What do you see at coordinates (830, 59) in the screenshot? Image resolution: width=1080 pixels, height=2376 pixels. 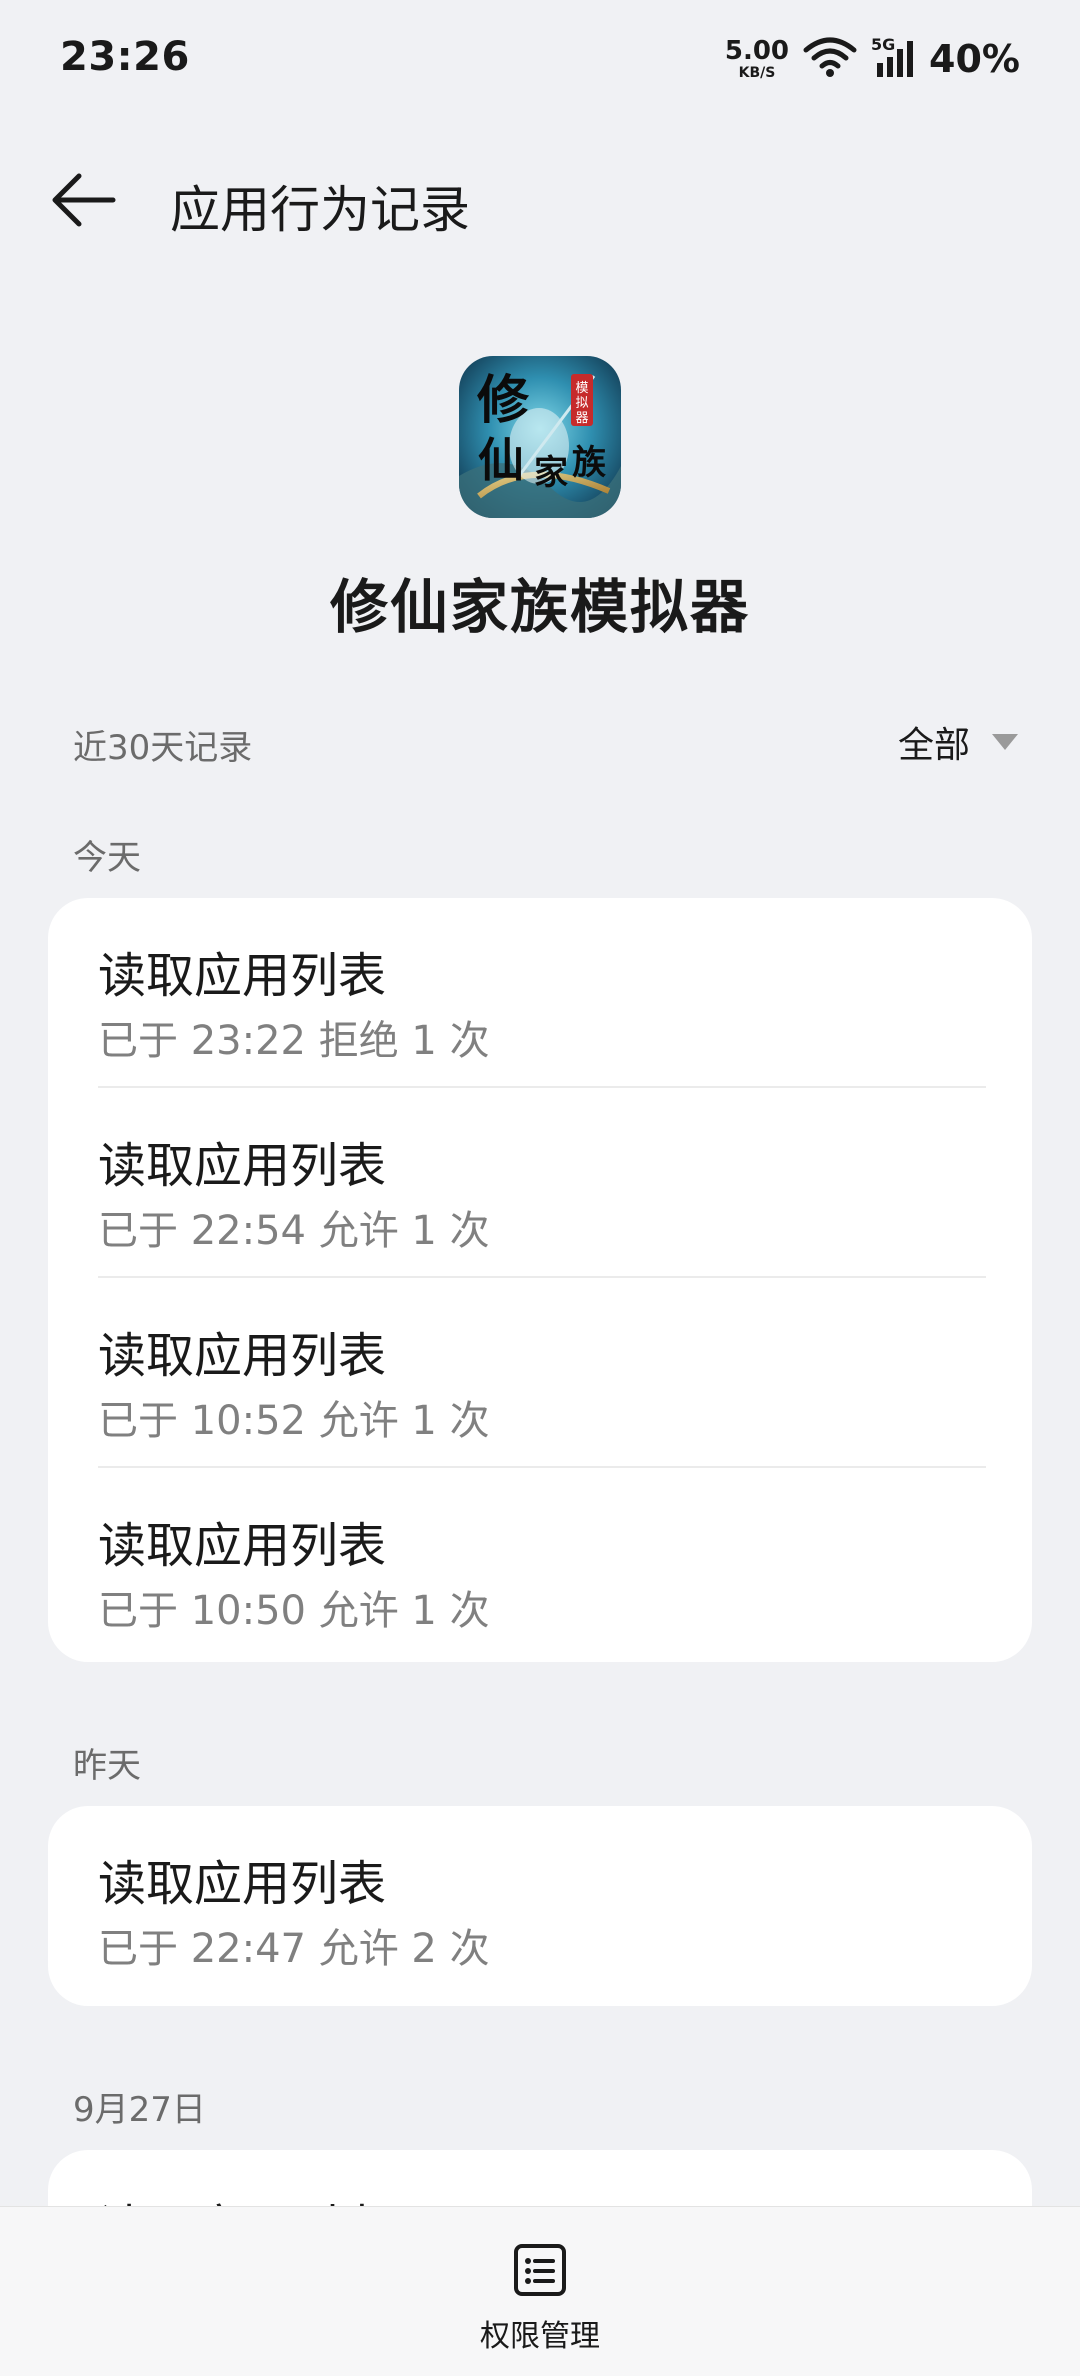 I see `wifi-icon` at bounding box center [830, 59].